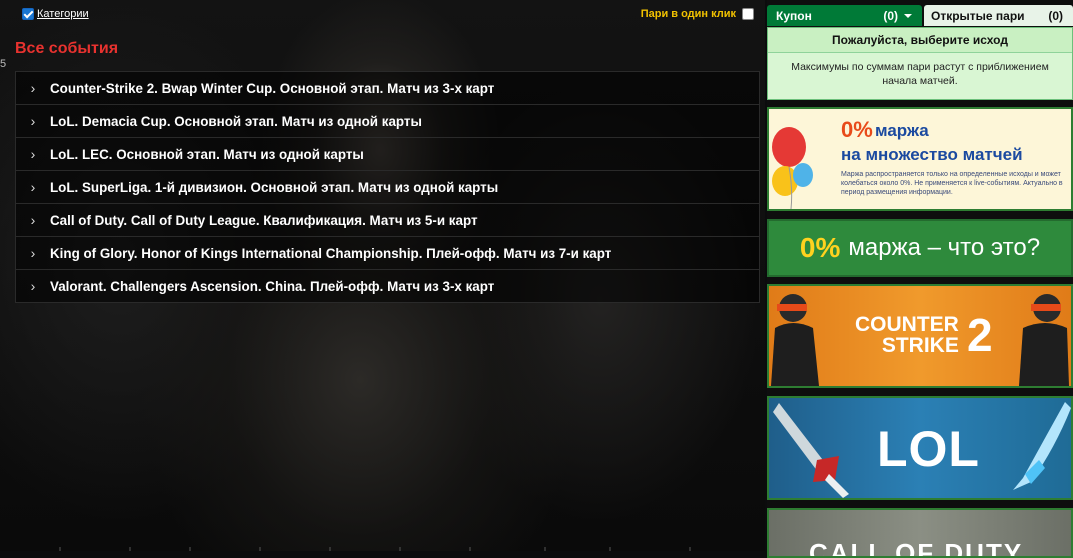 This screenshot has width=1073, height=558. Describe the element at coordinates (932, 154) in the screenshot. I see `margin-line2: на множество матчей` at that location.